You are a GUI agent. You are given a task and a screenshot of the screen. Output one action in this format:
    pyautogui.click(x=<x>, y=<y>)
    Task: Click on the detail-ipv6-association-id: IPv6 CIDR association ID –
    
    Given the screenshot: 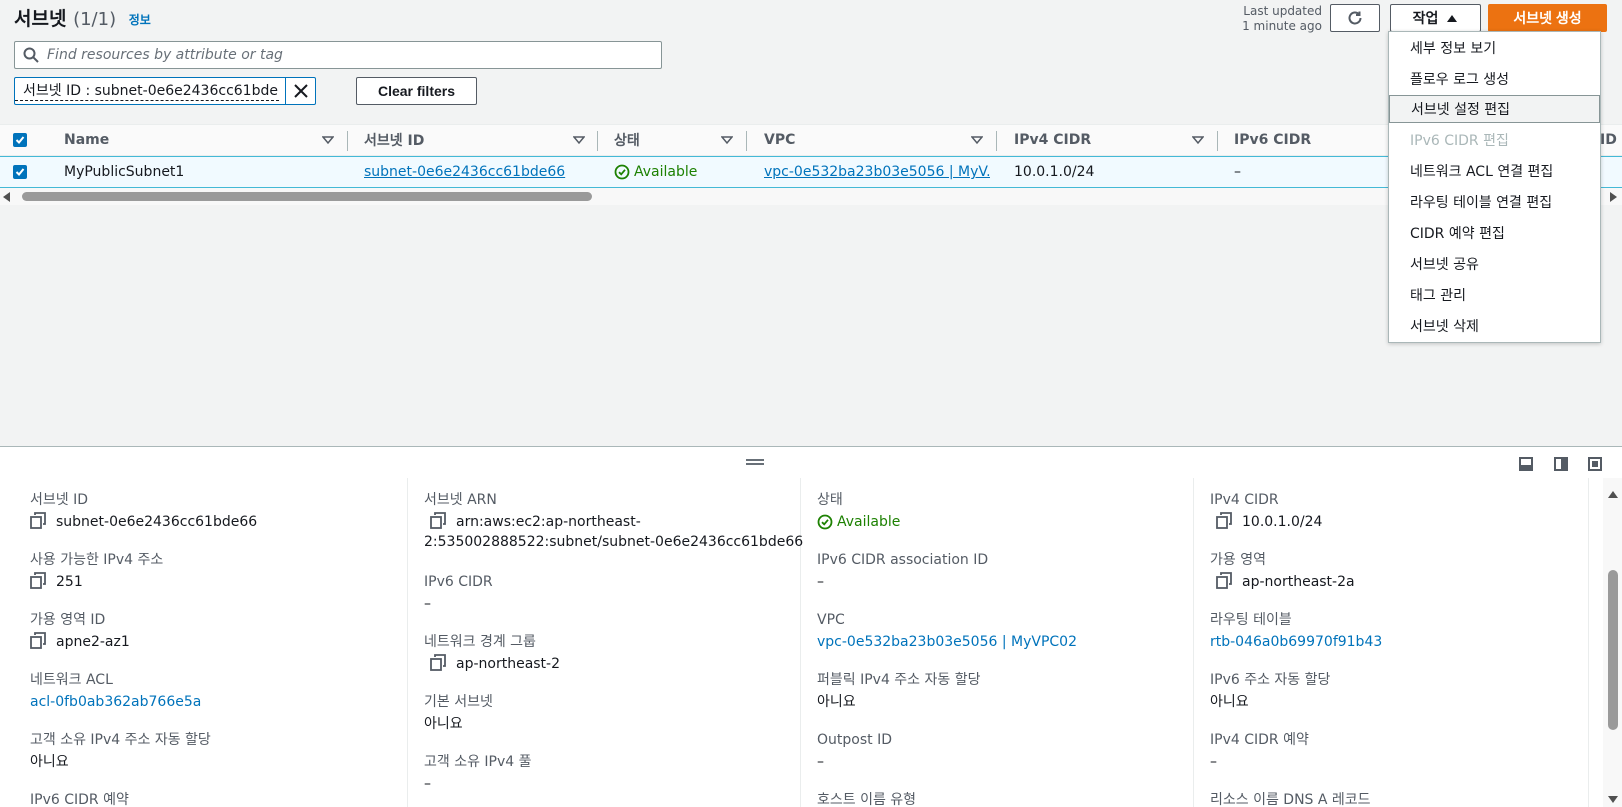 What is the action you would take?
    pyautogui.click(x=903, y=571)
    